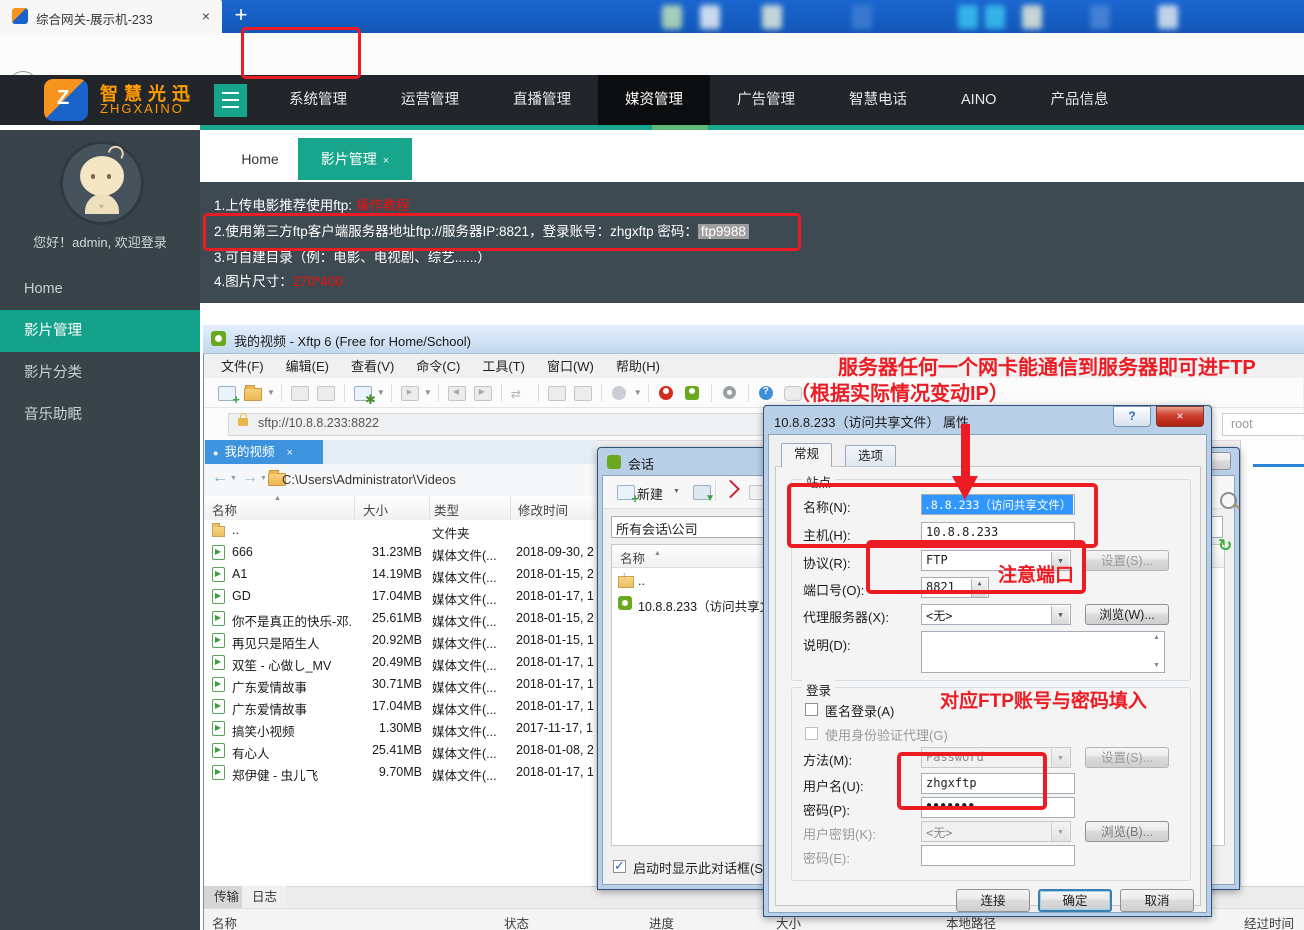 The height and width of the screenshot is (930, 1304). I want to click on password2-field, so click(998, 855).